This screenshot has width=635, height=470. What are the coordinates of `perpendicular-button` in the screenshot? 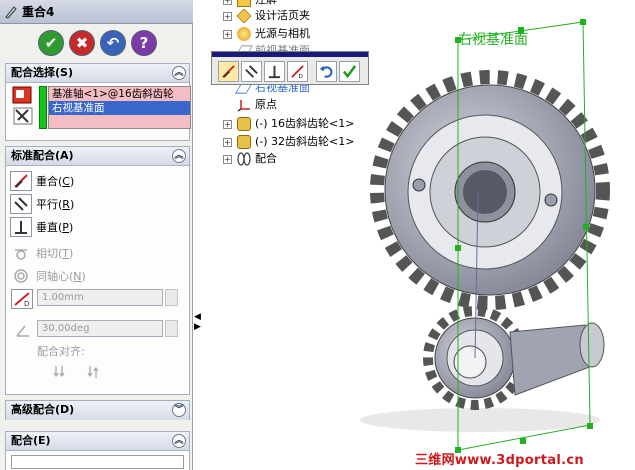 It's located at (274, 71).